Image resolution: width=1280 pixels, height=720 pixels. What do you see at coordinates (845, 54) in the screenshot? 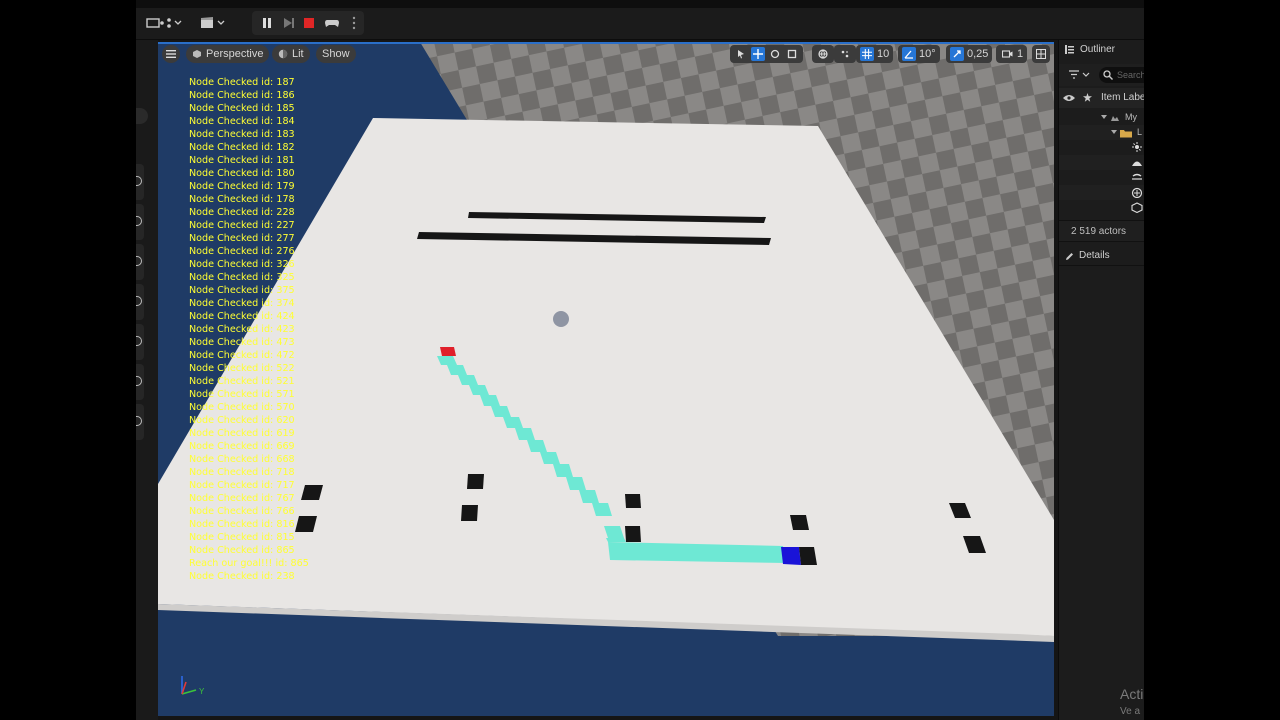
I see `surface-snap-toggle` at bounding box center [845, 54].